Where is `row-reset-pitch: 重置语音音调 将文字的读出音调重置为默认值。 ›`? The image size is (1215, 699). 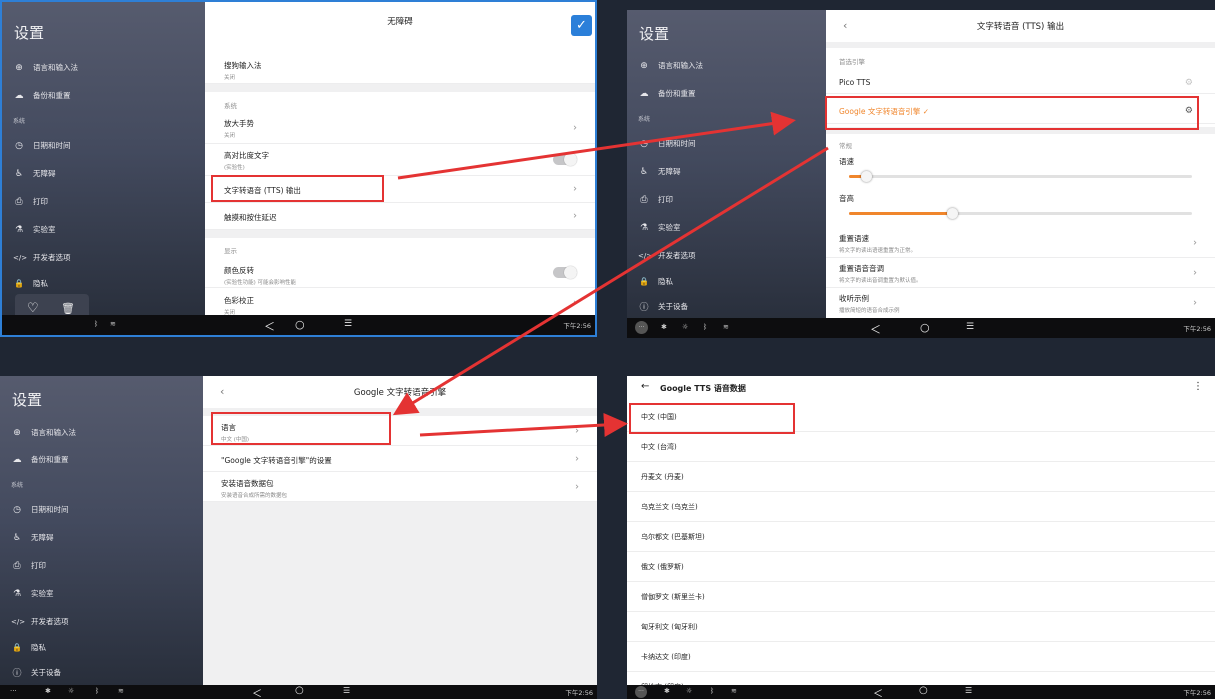
row-reset-pitch: 重置语音音调 将文字的读出音调重置为默认值。 › is located at coordinates (1020, 273).